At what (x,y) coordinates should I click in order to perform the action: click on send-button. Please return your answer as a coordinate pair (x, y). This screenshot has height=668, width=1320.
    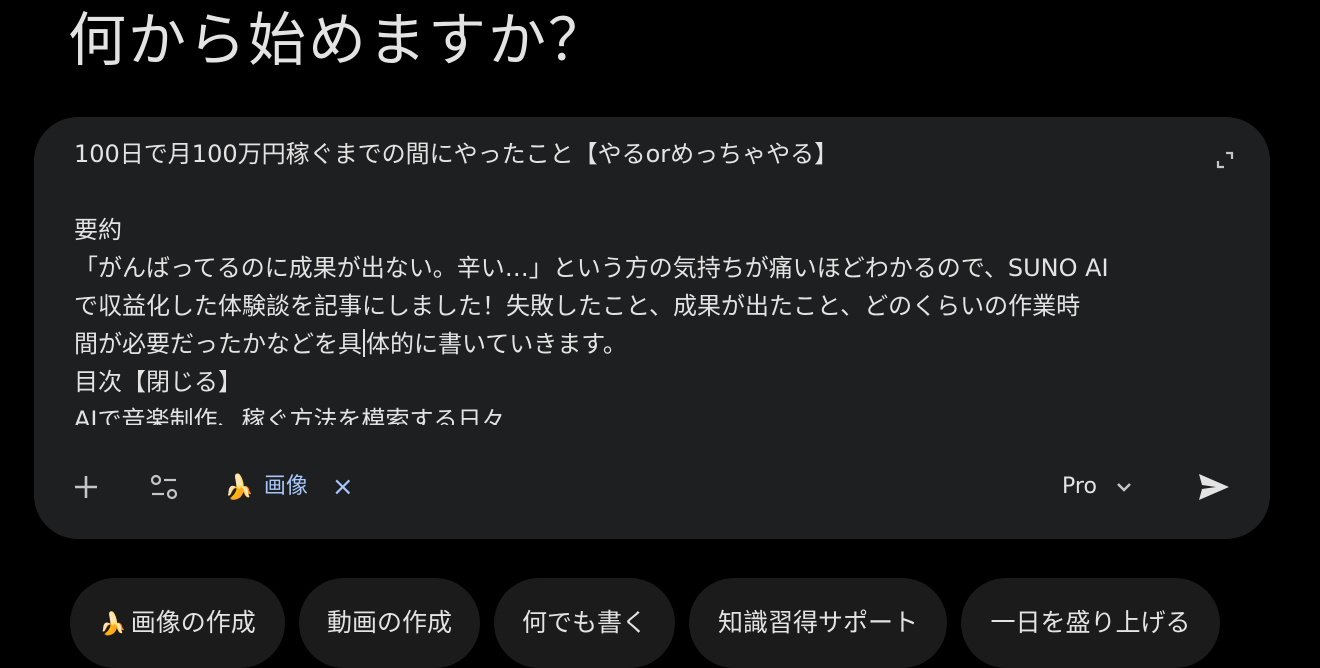
    Looking at the image, I should click on (1214, 487).